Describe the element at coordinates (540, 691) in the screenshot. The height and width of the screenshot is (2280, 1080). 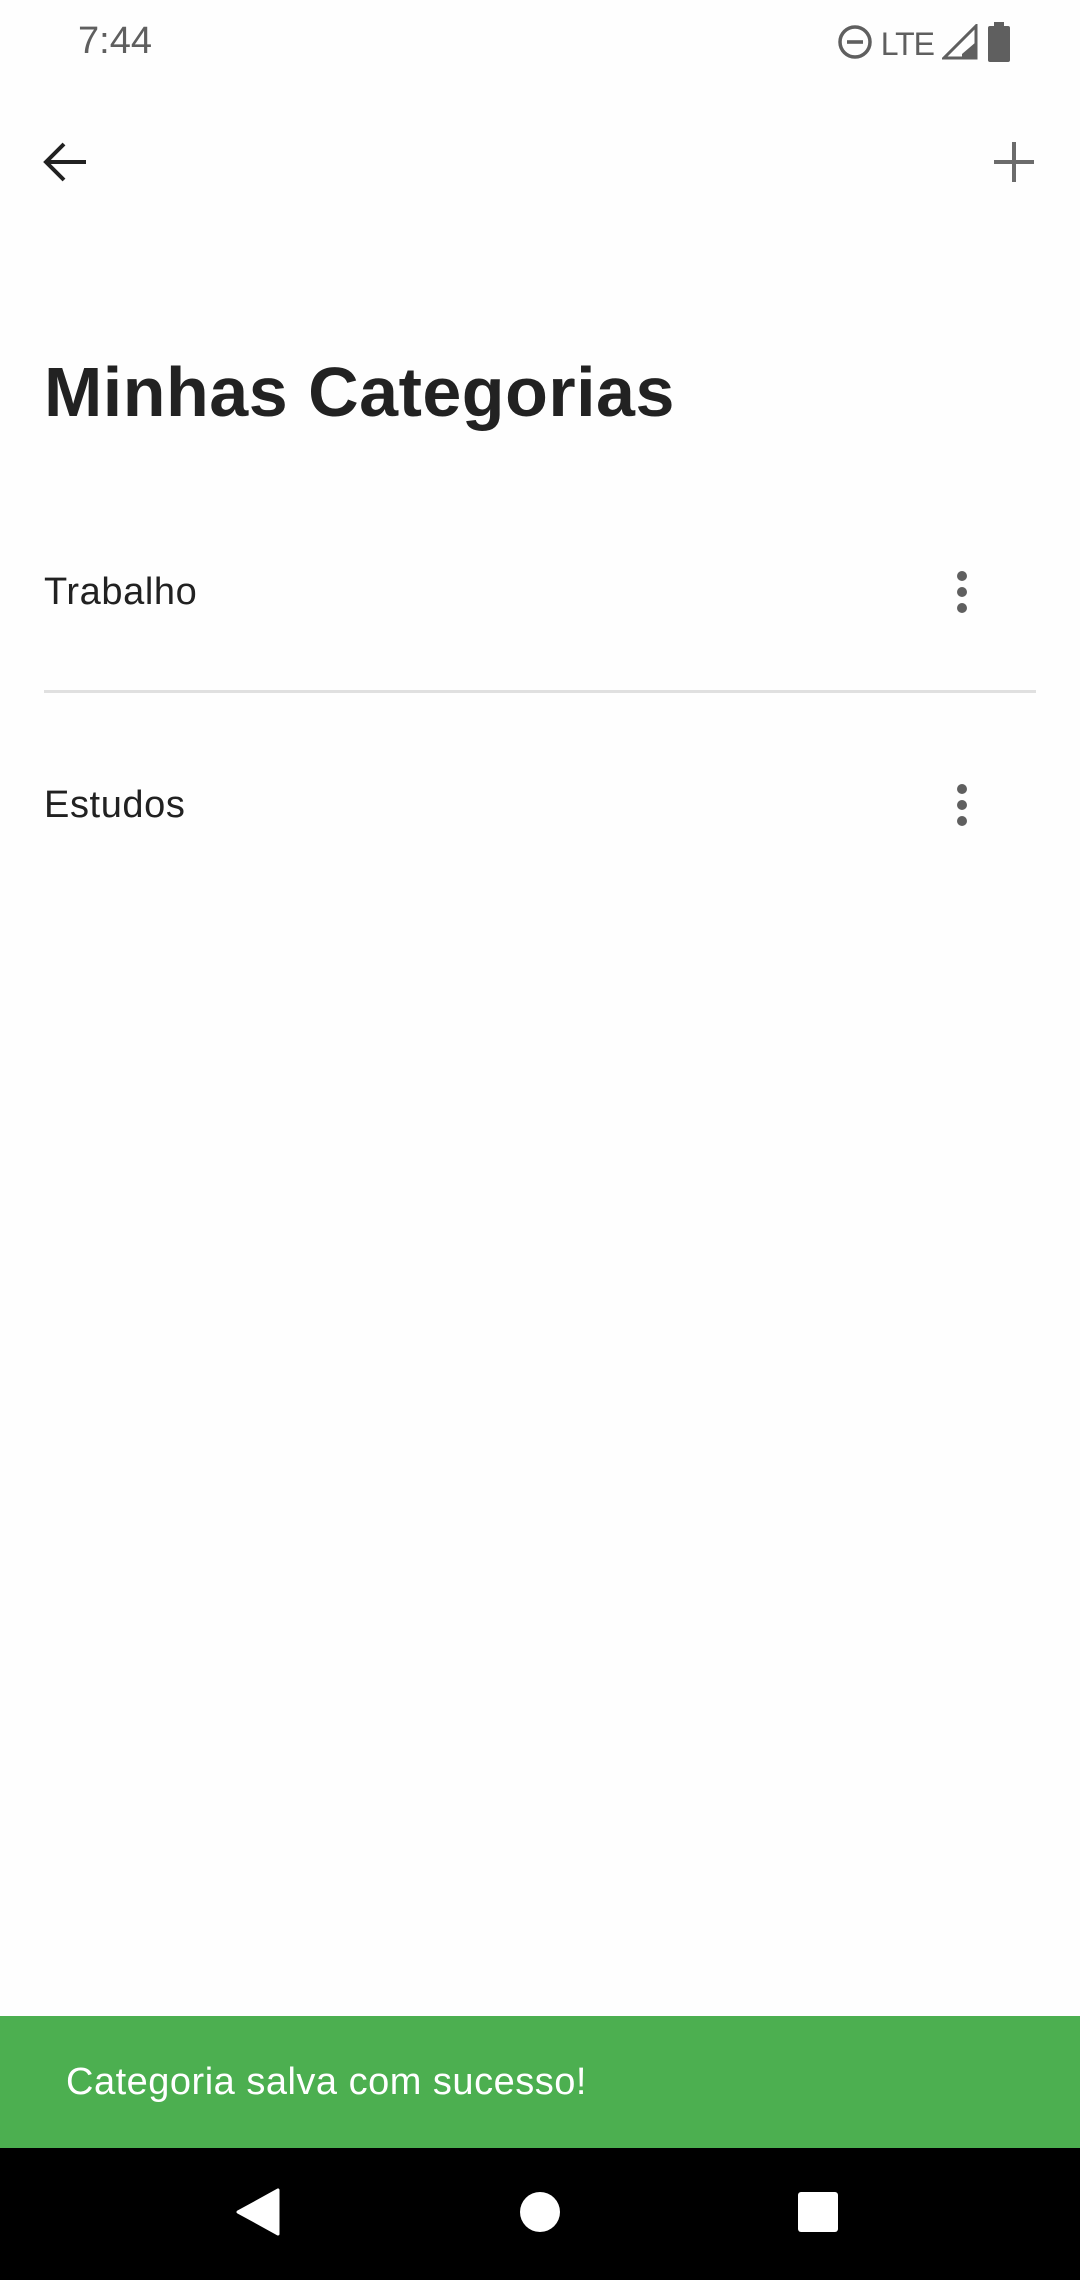
I see `list-divider` at that location.